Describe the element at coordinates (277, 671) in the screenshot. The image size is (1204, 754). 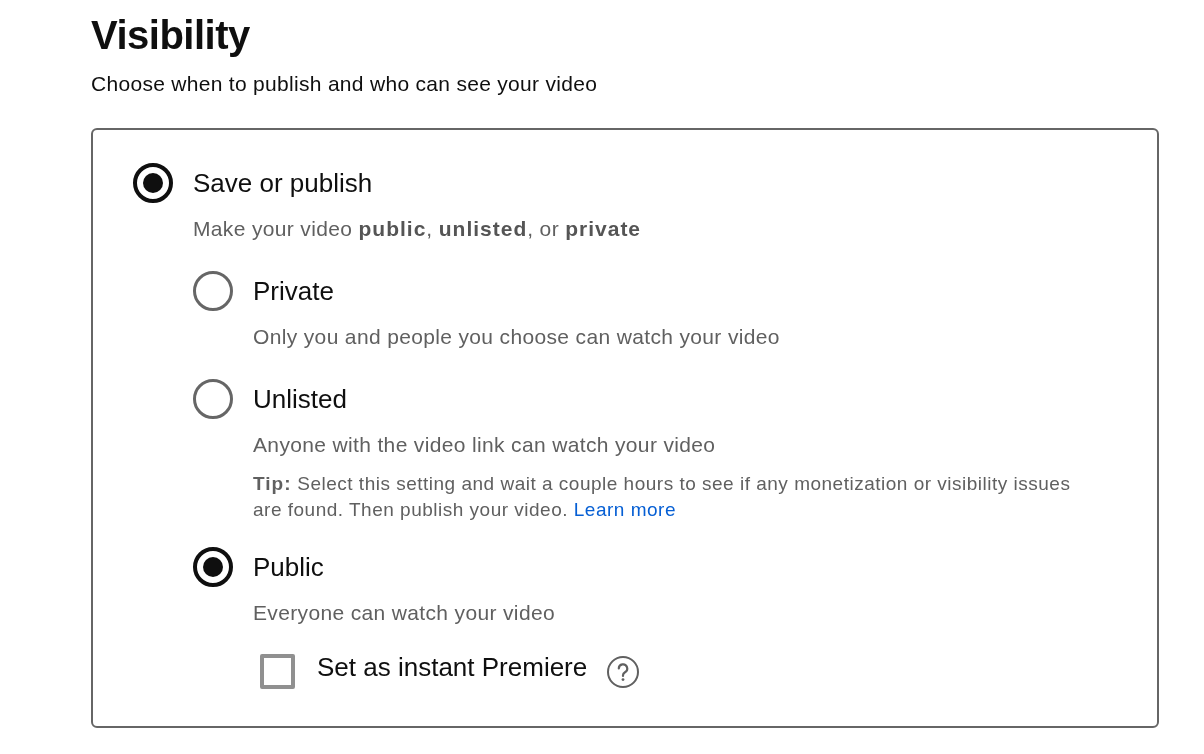
I see `premiere-checkbox` at that location.